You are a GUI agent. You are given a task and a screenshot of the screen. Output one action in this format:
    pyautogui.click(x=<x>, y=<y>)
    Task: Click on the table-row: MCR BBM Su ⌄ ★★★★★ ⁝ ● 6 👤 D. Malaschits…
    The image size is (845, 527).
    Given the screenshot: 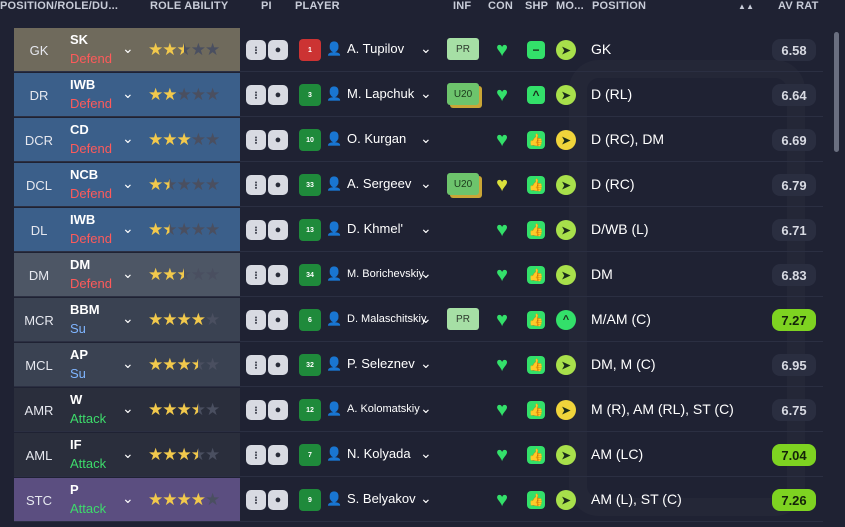 What is the action you would take?
    pyautogui.click(x=422, y=320)
    